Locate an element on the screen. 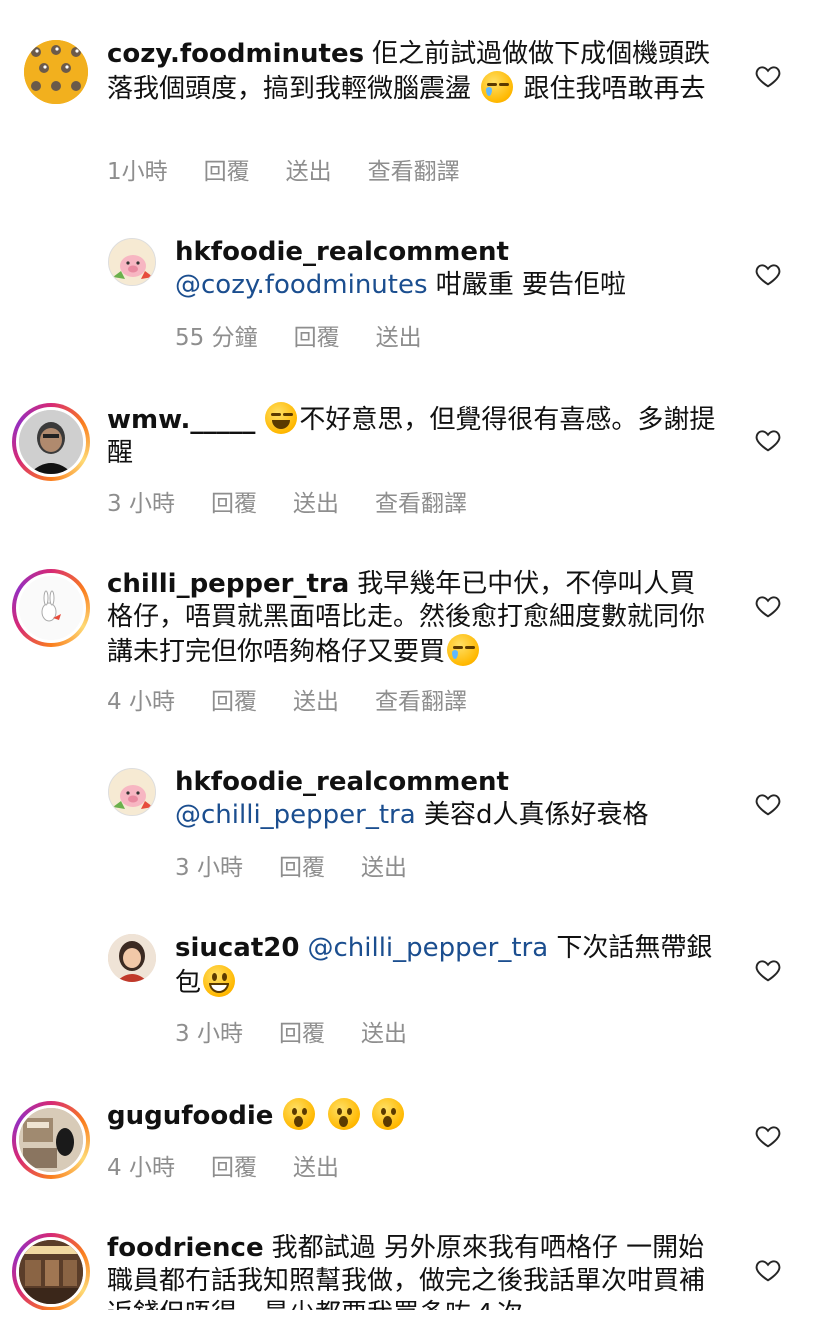  avatar is located at coordinates (51, 1271).